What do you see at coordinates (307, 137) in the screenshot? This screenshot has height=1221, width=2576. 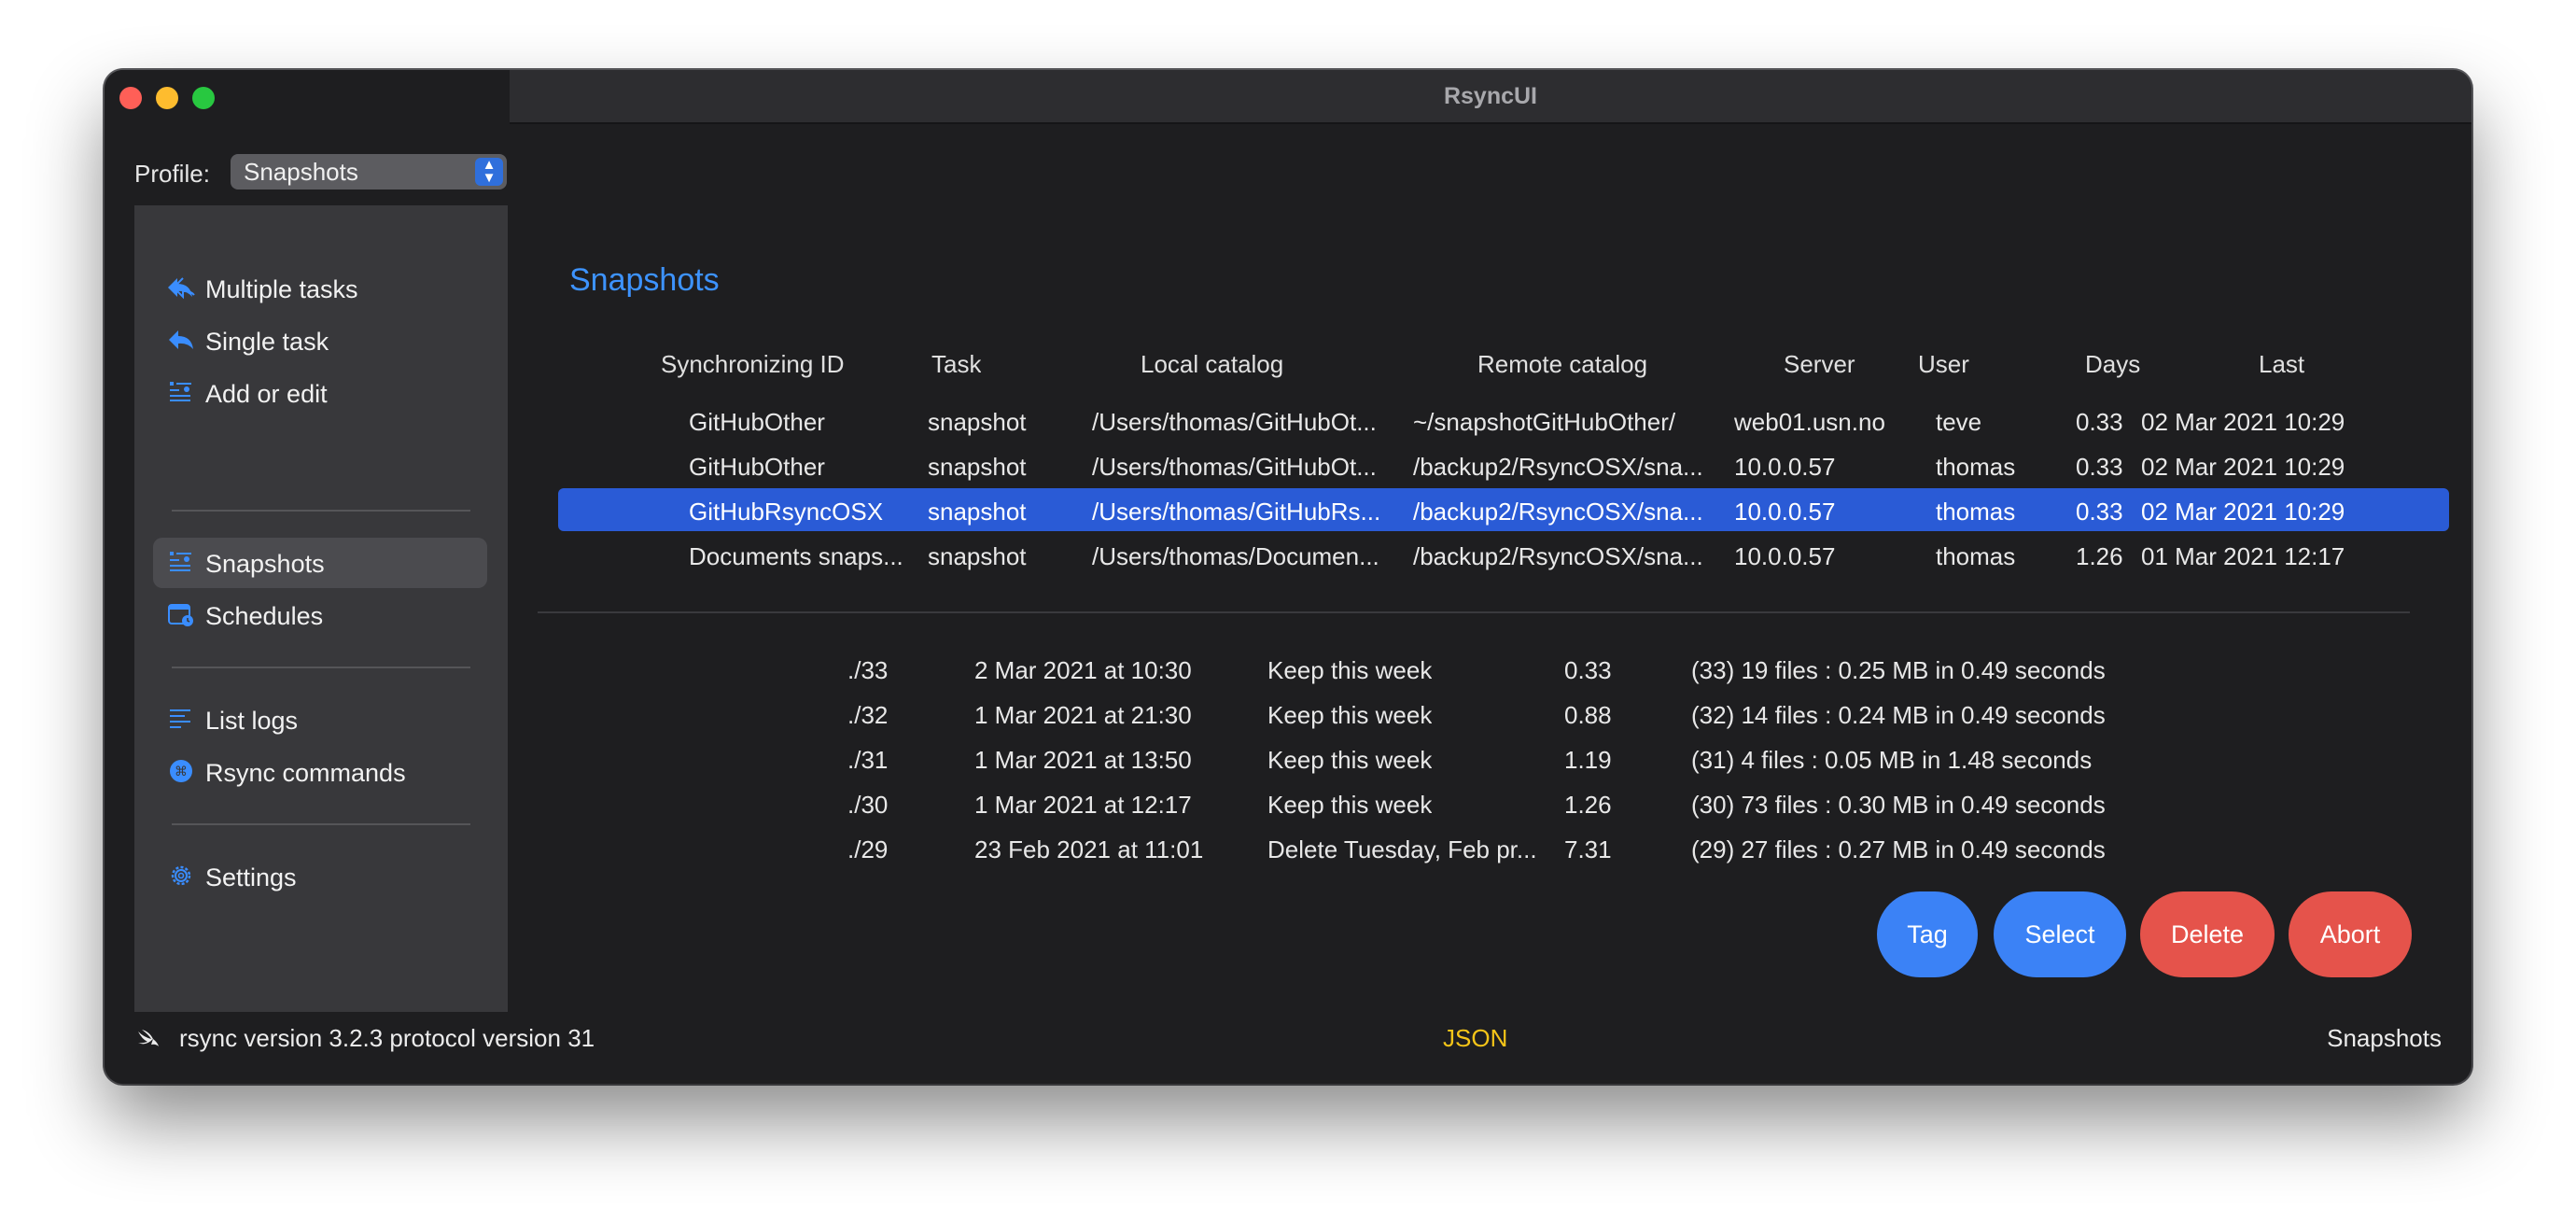 I see `sidebar-header: Profile: Snapshots ▲ ▼` at bounding box center [307, 137].